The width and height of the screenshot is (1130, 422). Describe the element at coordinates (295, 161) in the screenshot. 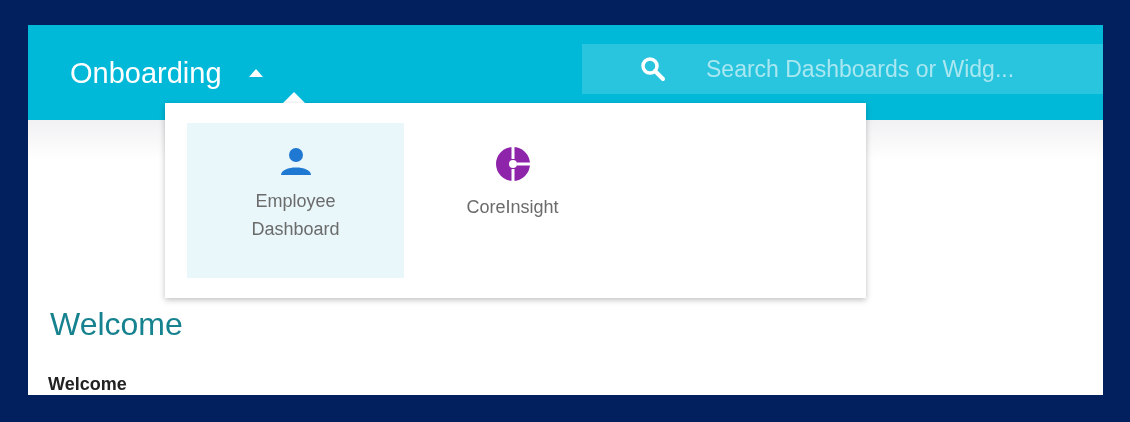

I see `person-icon` at that location.